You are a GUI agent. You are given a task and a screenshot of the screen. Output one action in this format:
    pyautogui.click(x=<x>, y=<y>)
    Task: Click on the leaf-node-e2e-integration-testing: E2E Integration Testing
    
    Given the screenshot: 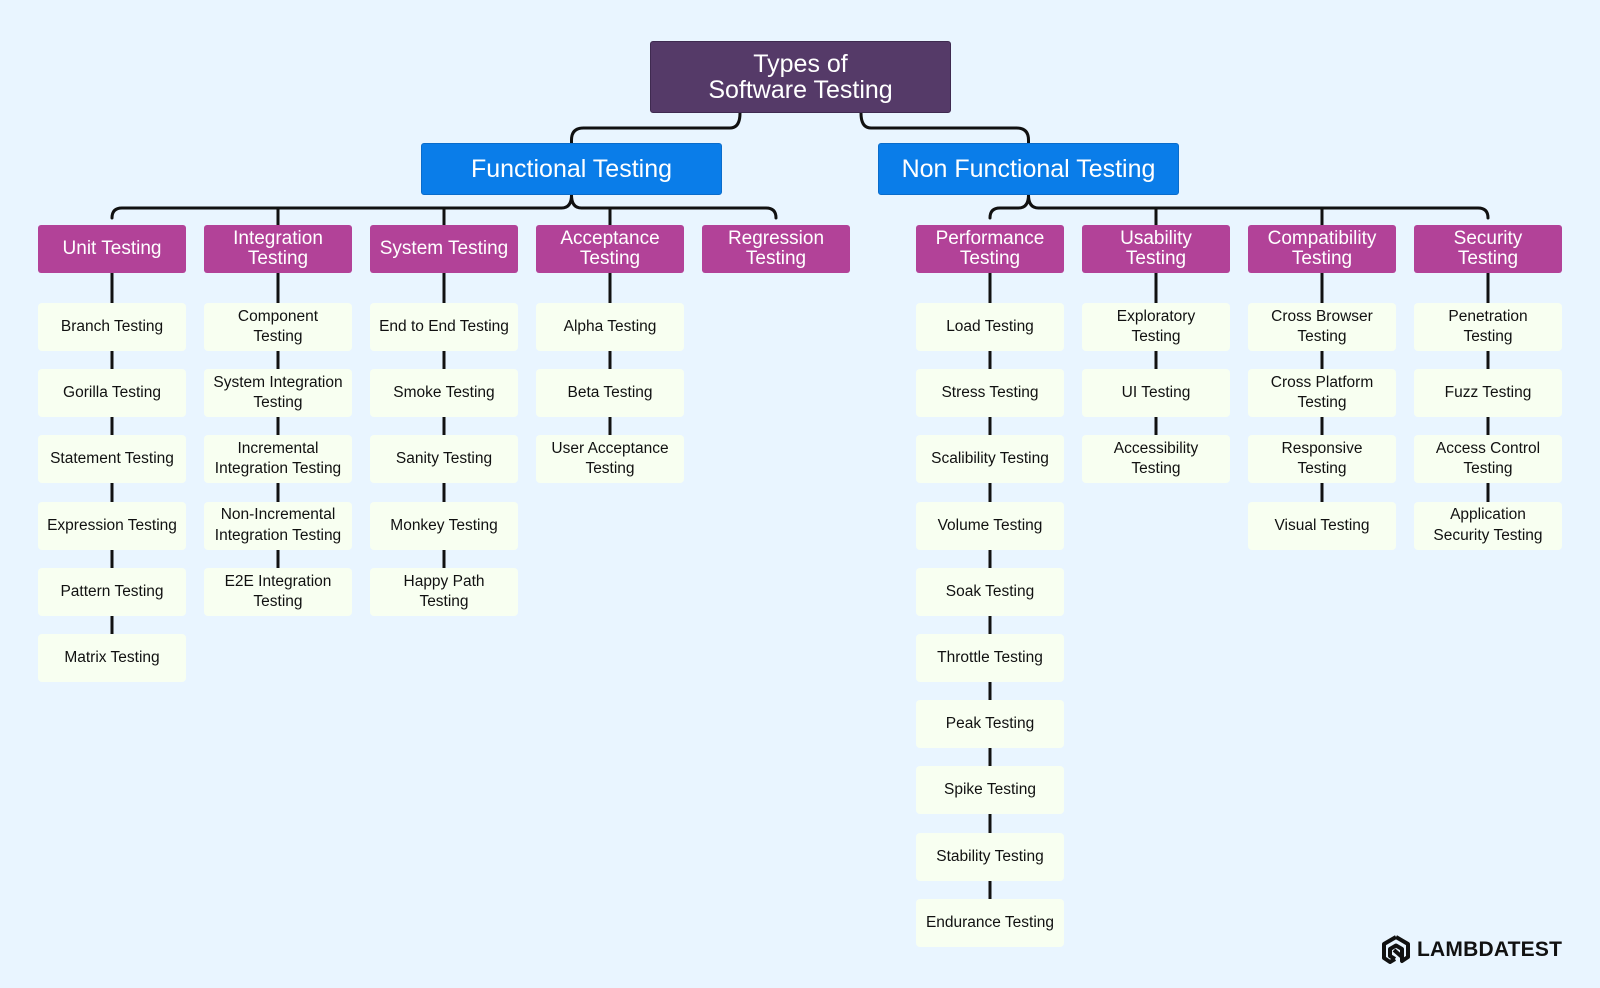 What is the action you would take?
    pyautogui.click(x=278, y=591)
    